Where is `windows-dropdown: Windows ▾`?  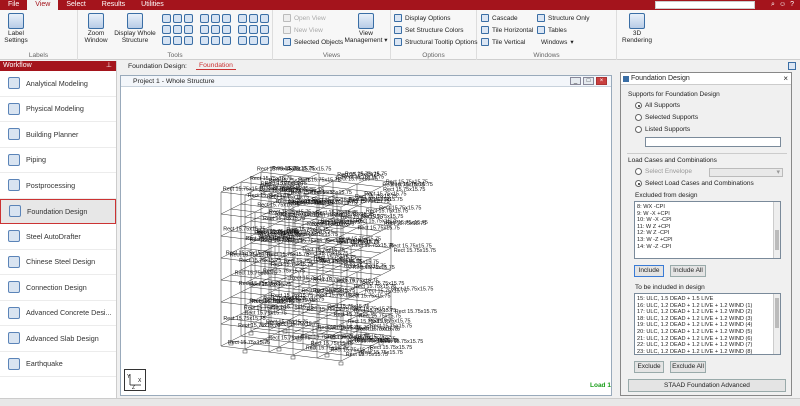 windows-dropdown: Windows ▾ is located at coordinates (557, 42).